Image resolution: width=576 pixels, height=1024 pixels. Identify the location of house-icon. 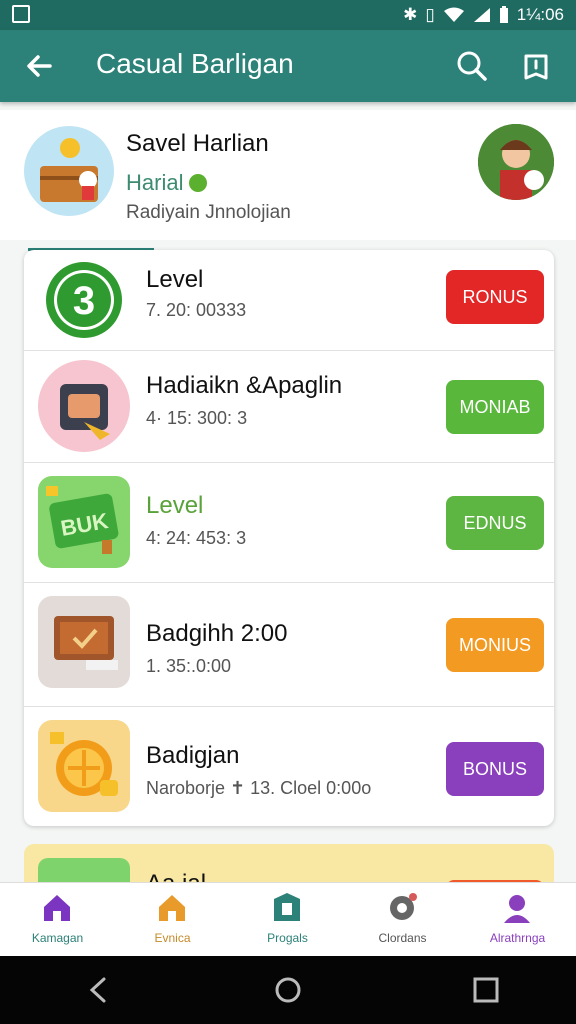
(172, 908).